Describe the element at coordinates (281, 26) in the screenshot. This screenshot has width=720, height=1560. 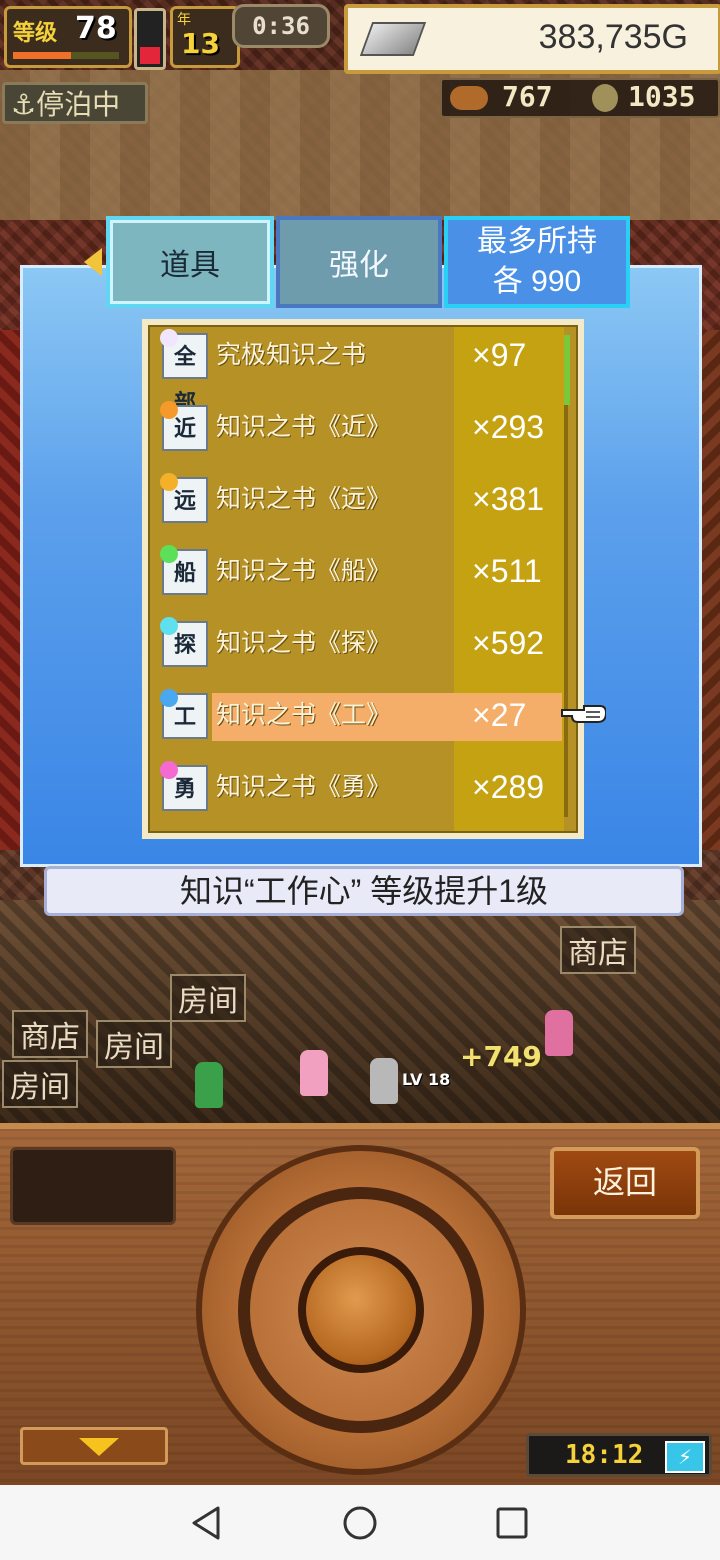
I see `timer: 0:36` at that location.